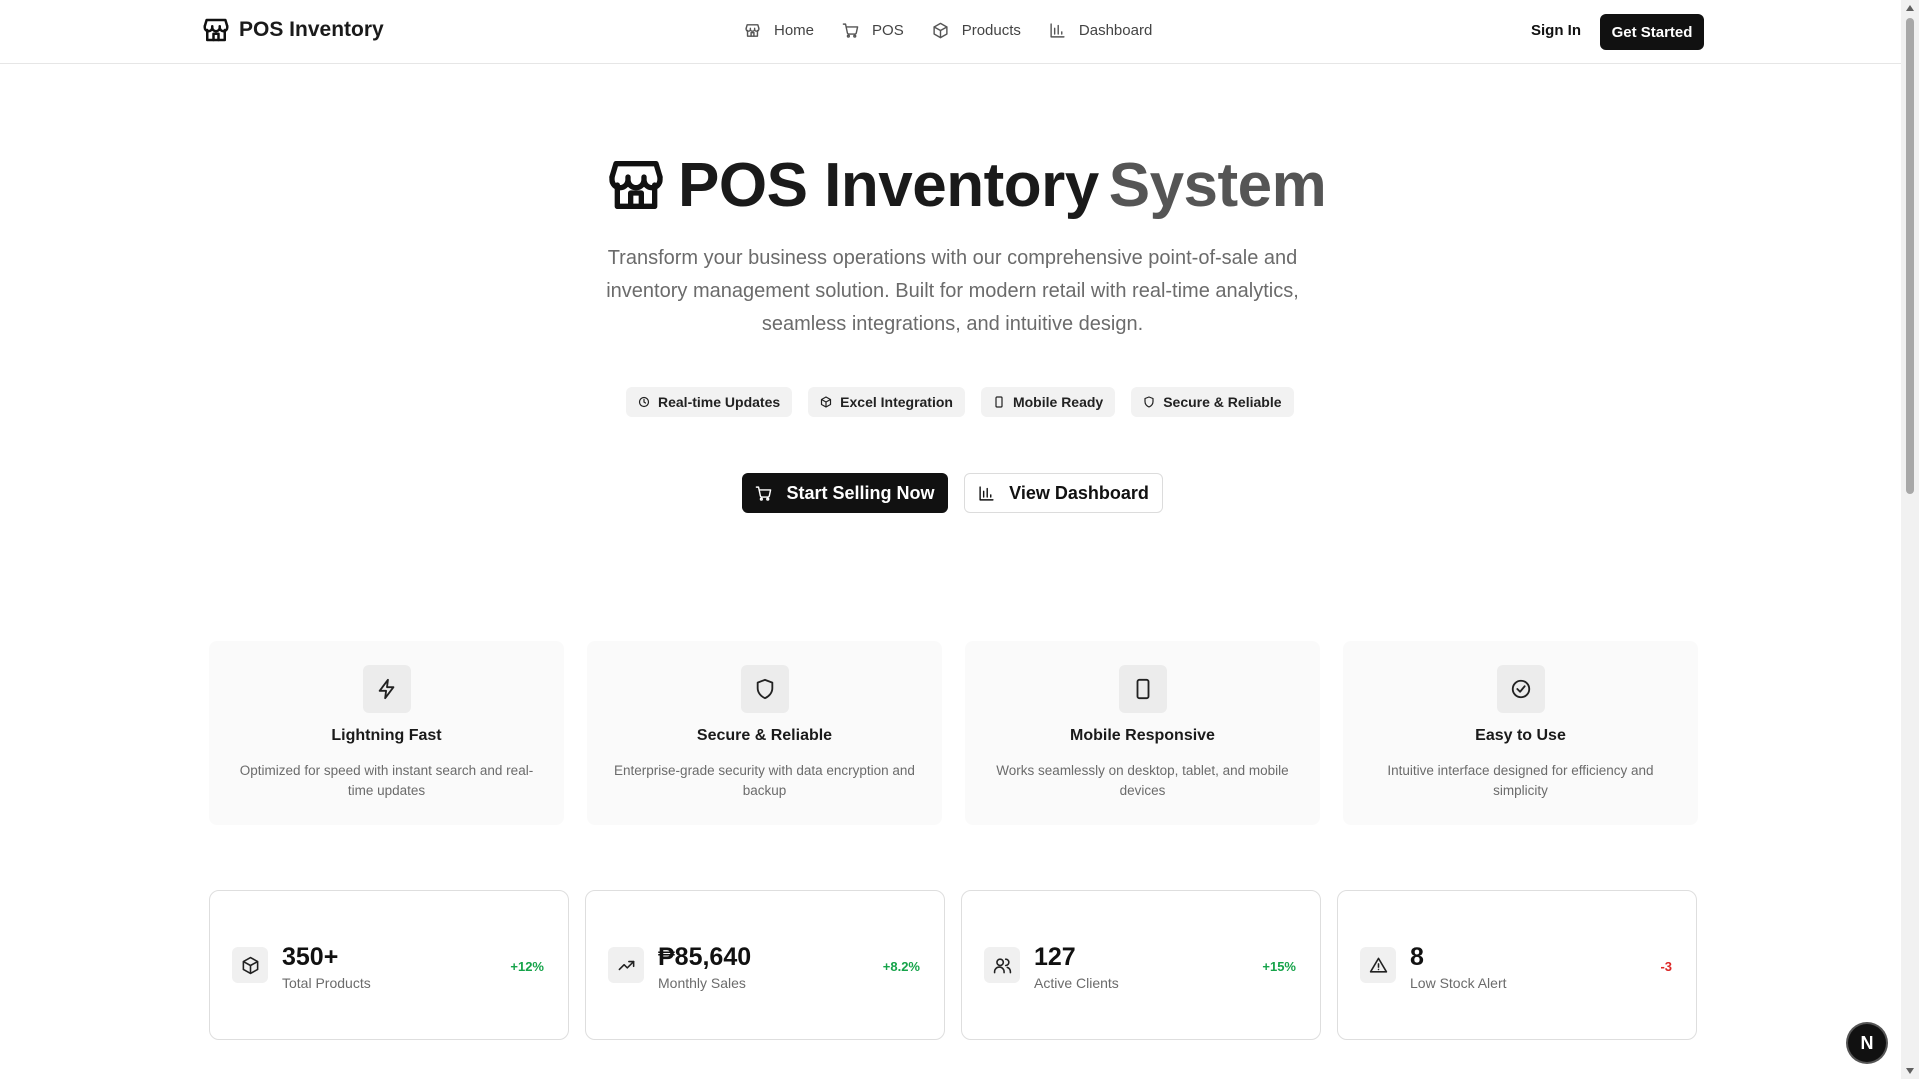  I want to click on nav-dashboard-label: Dashboard, so click(1115, 30).